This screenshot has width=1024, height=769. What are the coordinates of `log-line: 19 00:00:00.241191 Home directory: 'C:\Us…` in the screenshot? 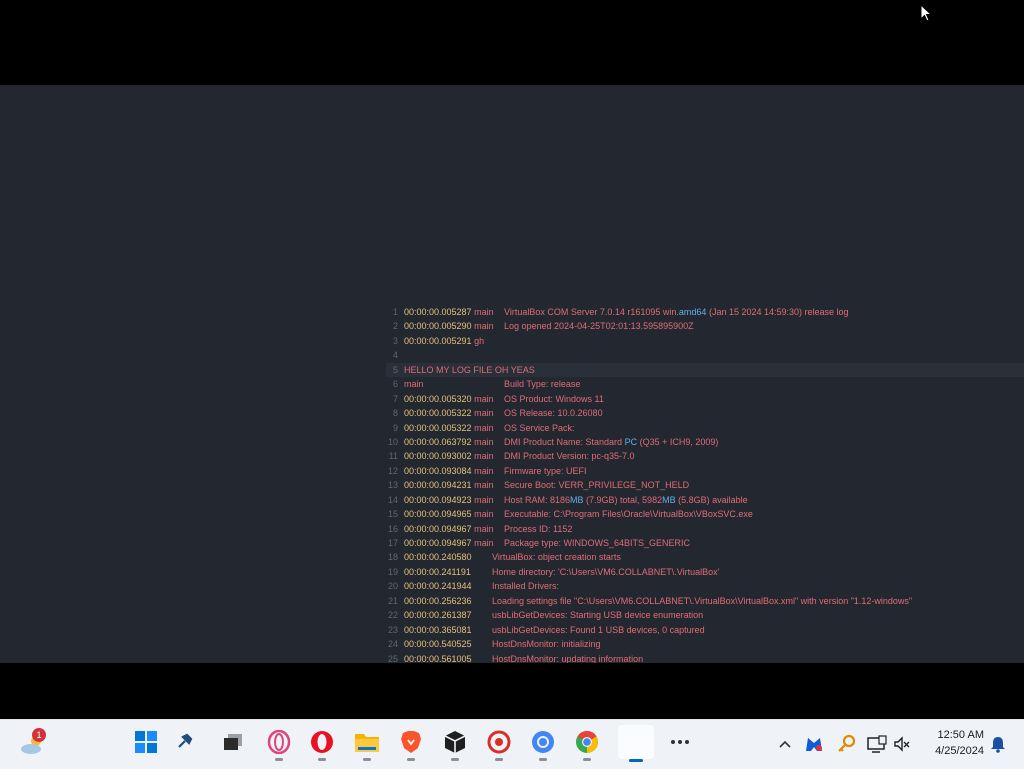 It's located at (705, 572).